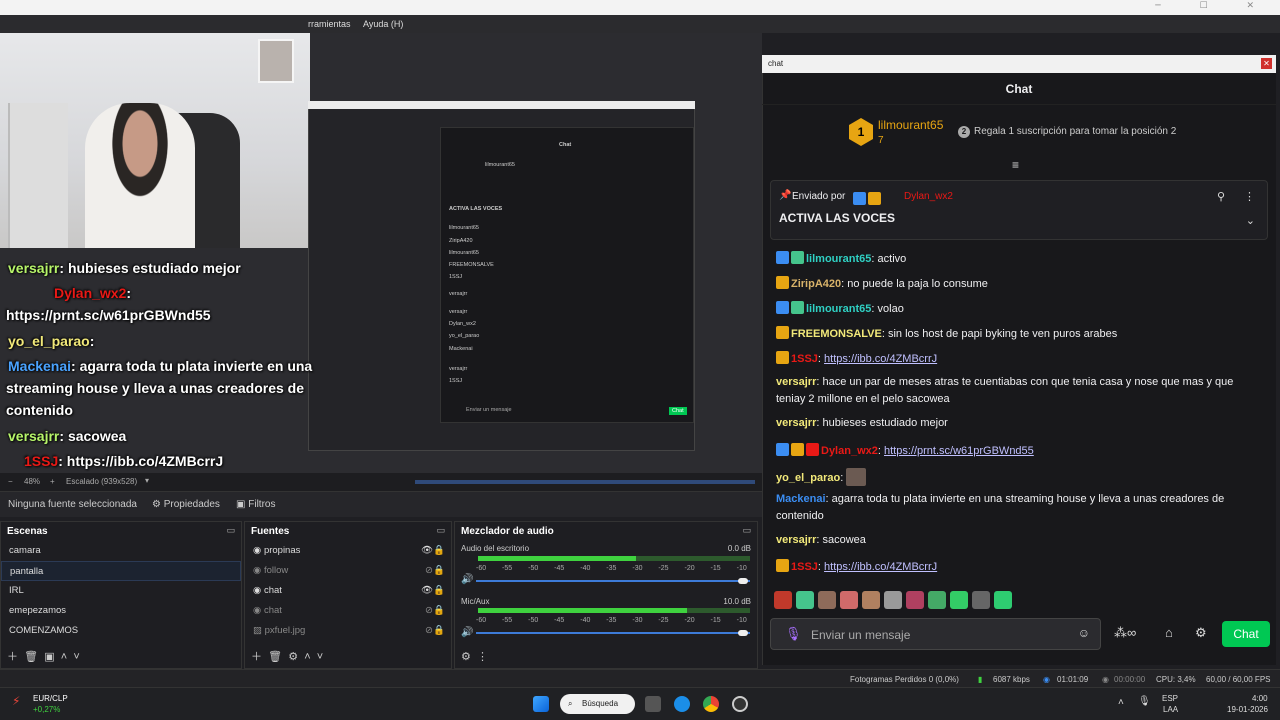 Image resolution: width=1280 pixels, height=720 pixels. Describe the element at coordinates (52, 481) in the screenshot. I see `zoom-plus-icon: +` at that location.